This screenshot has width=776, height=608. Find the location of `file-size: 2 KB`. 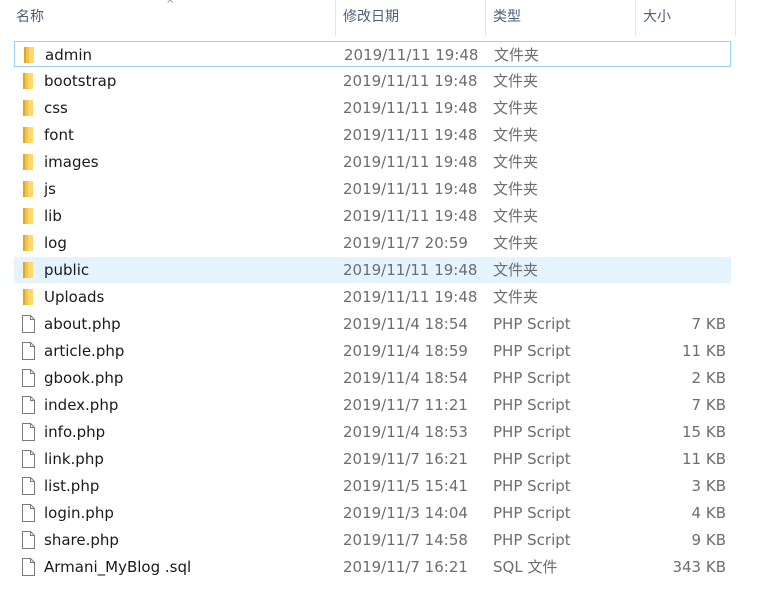

file-size: 2 KB is located at coordinates (708, 378).